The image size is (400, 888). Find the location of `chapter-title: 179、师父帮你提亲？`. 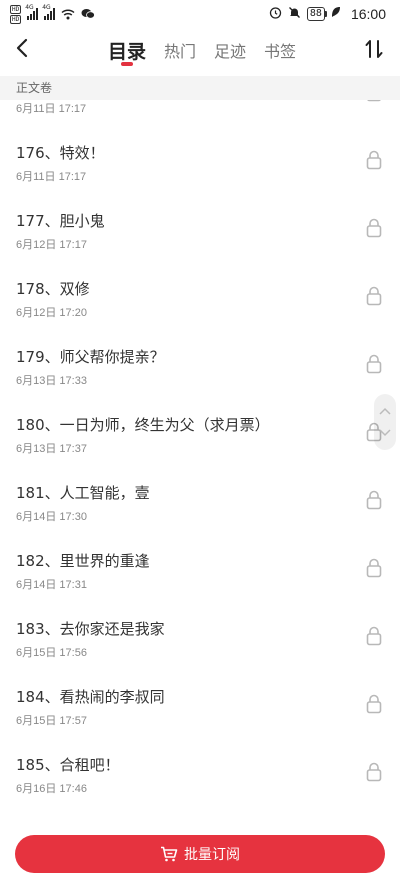

chapter-title: 179、师父帮你提亲？ is located at coordinates (90, 357).